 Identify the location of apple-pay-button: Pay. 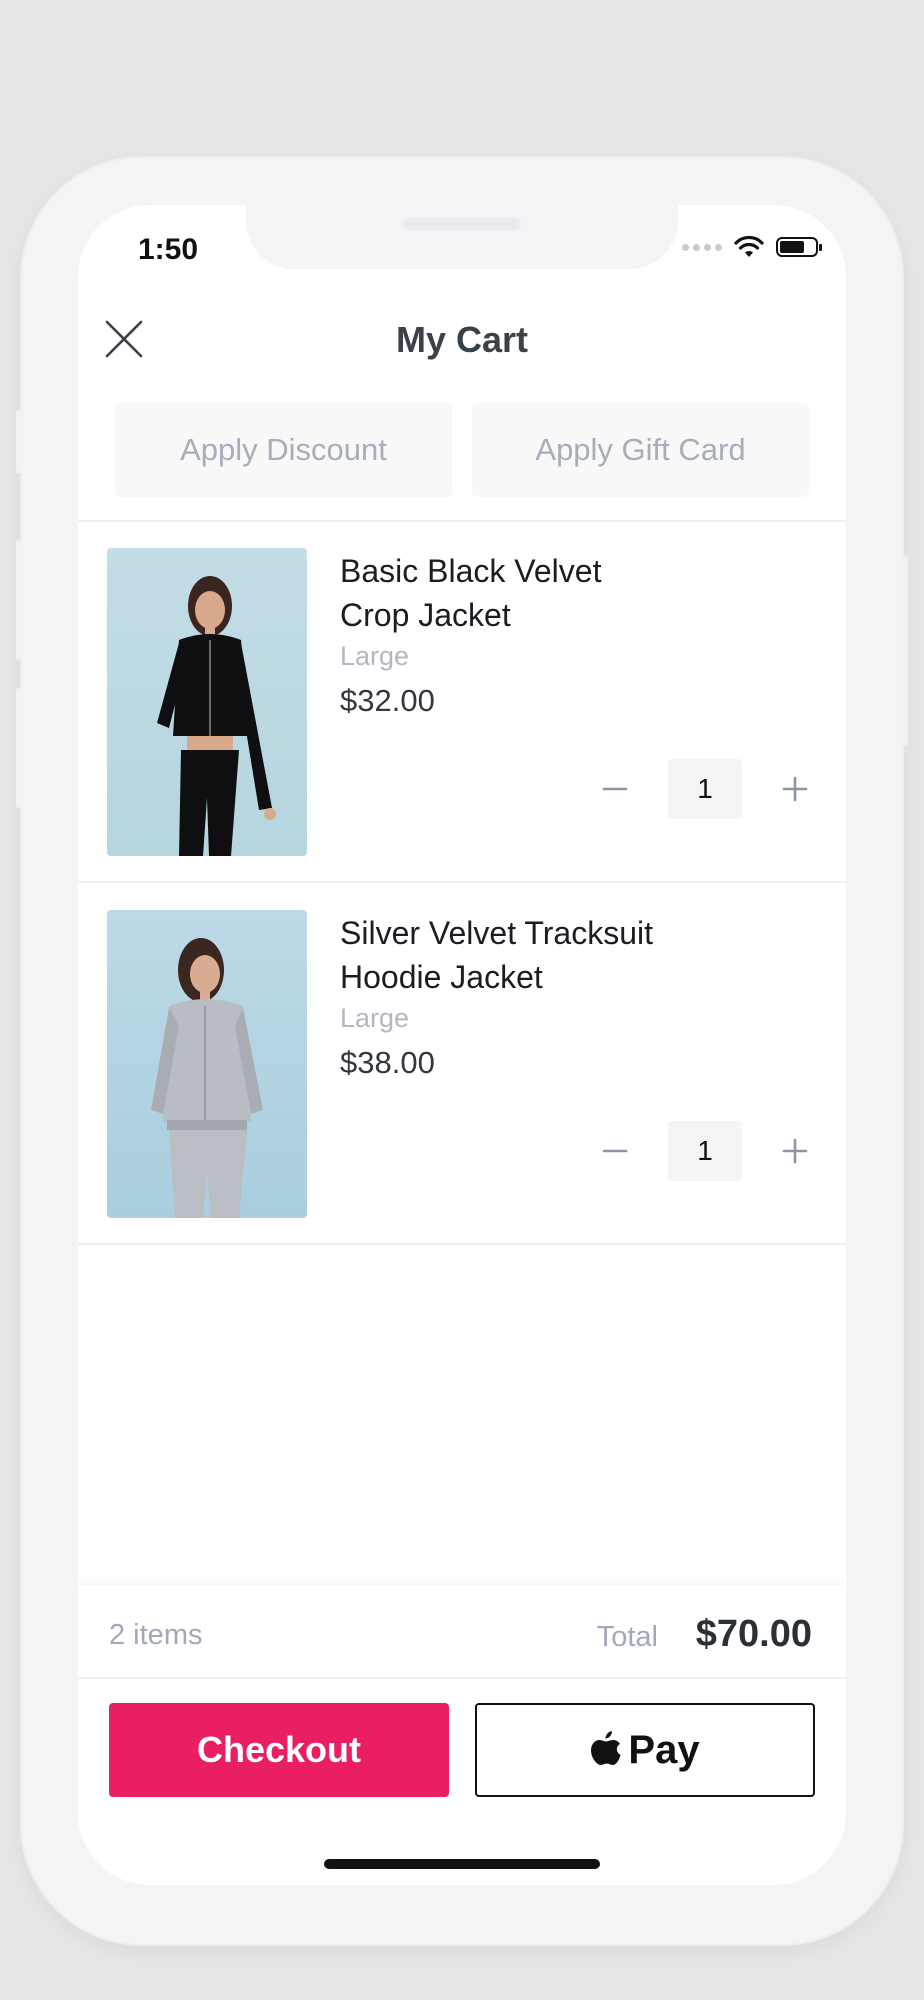
(645, 1750).